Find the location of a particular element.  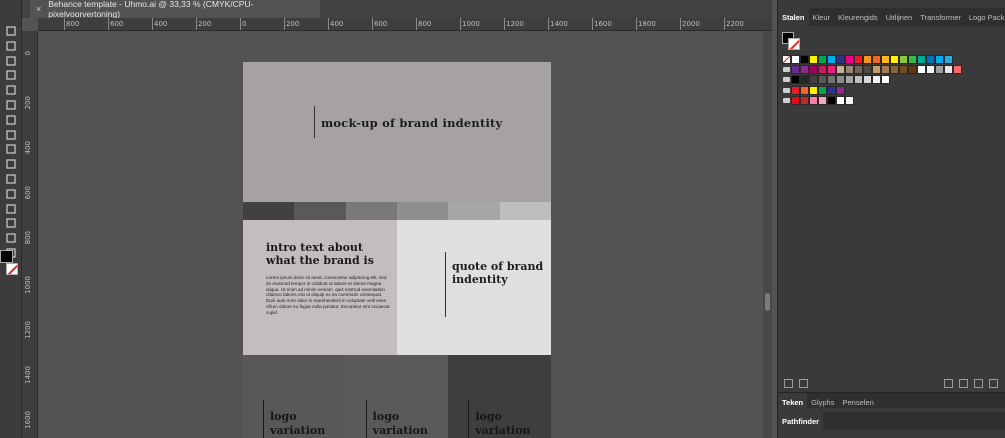

brush-tool-icon is located at coordinates (11, 105).